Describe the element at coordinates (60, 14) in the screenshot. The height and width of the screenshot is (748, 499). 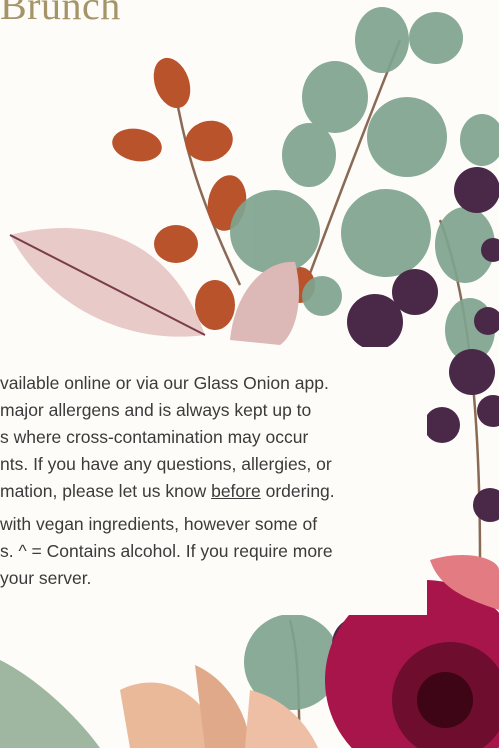
I see `menu-title: Brunch` at that location.